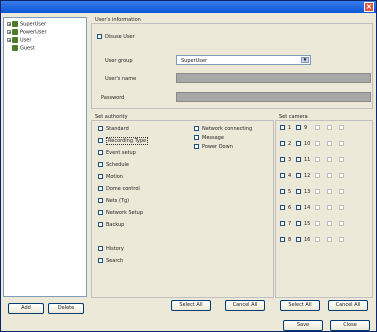 The image size is (377, 332). I want to click on authority-checkbox: Recording Type, so click(123, 141).